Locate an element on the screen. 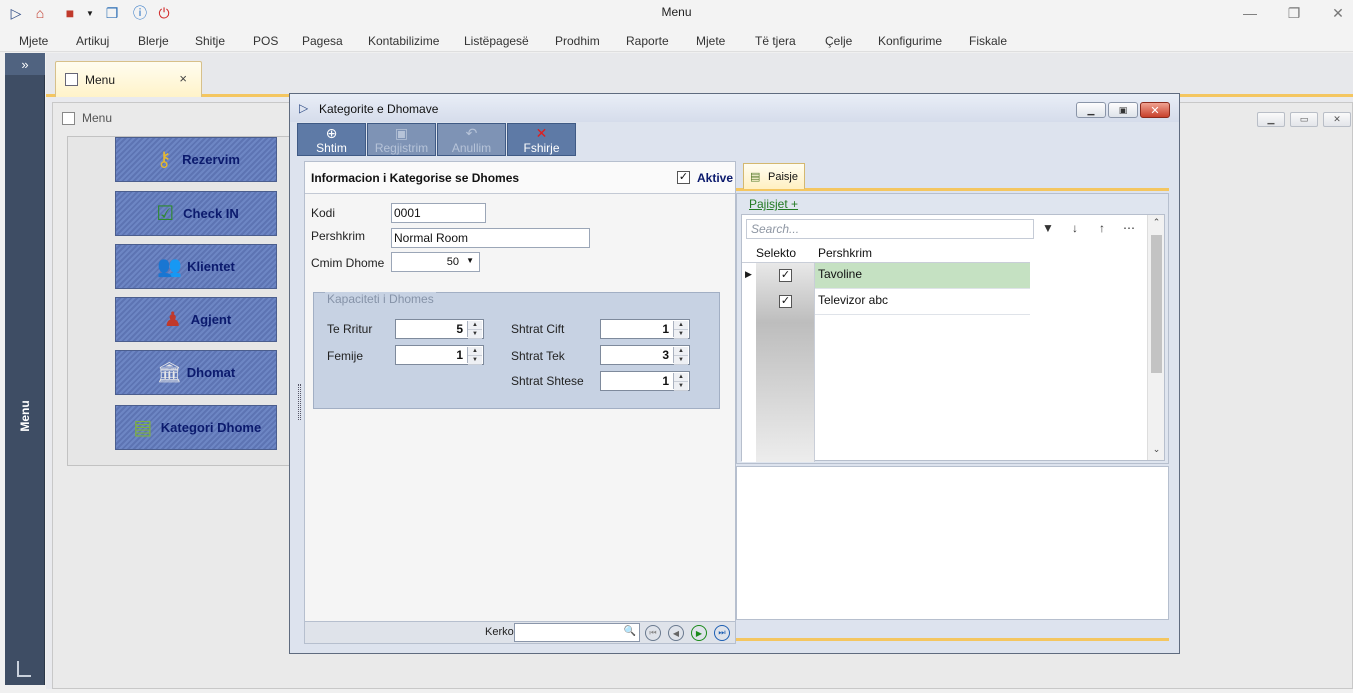  shtrat-tek-stepper: 3 ▲ ▼ is located at coordinates (645, 355).